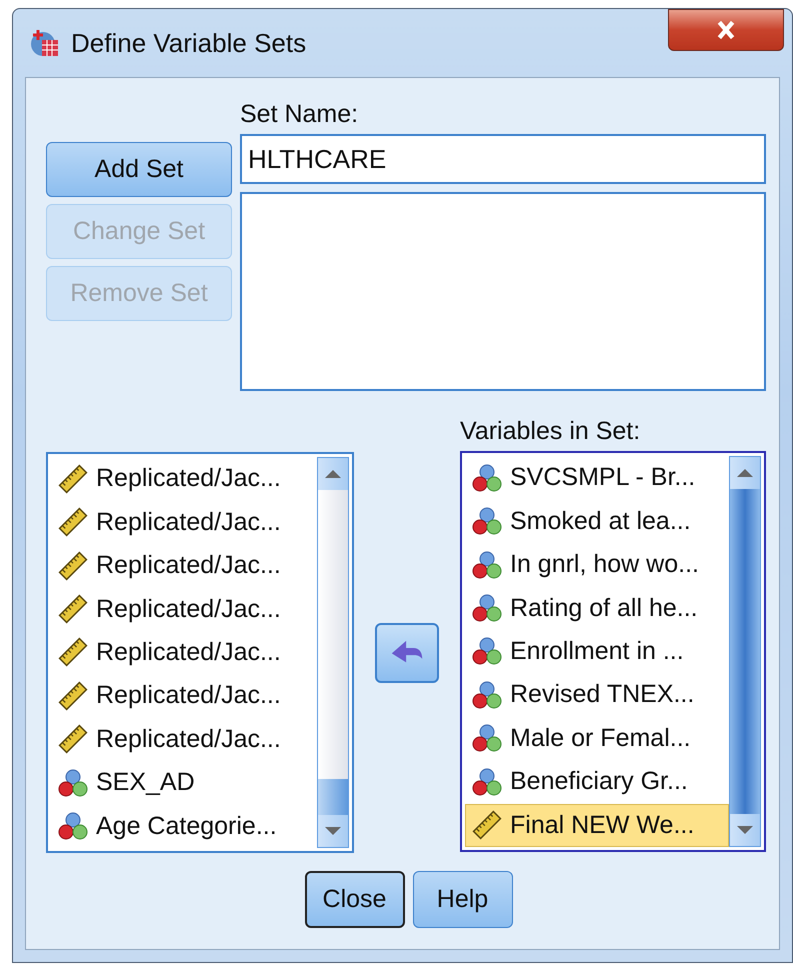  I want to click on set-name-label: Set Name:, so click(300, 115).